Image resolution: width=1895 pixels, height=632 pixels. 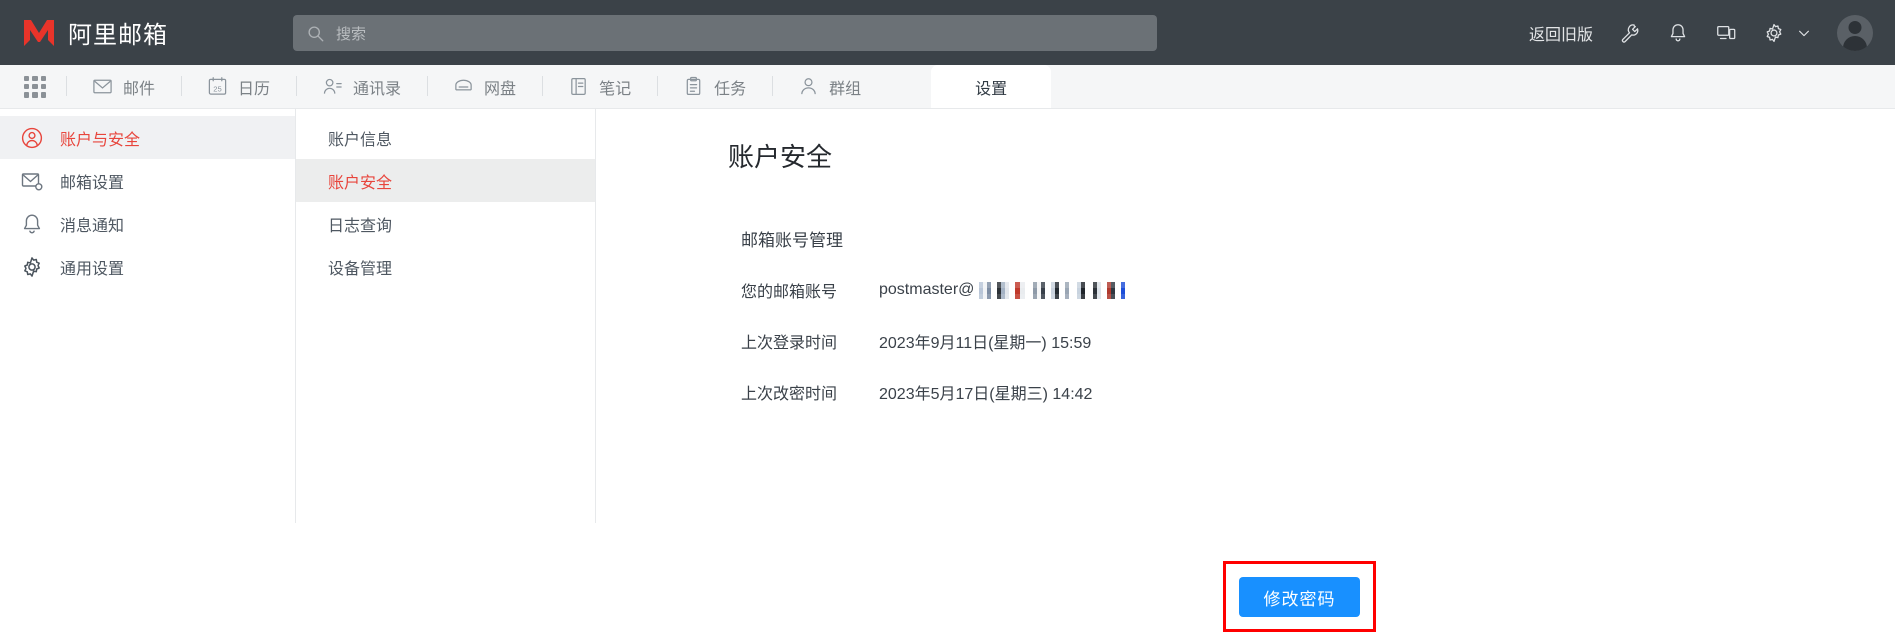 I want to click on top-bar: 阿里邮箱 搜索 返回旧版, so click(x=947, y=32).